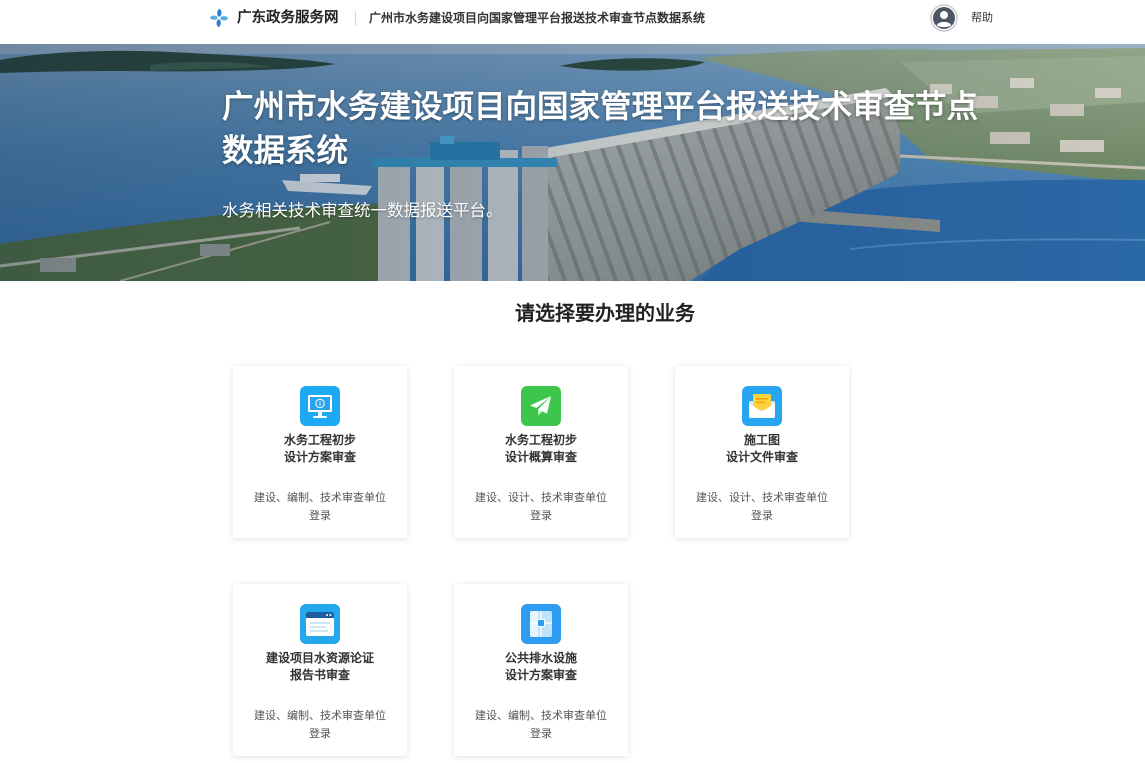 Image resolution: width=1145 pixels, height=763 pixels. I want to click on service-card-preliminary-design-review: 水务工程初步 设计方案审查 建设、编制、技术审查单位登录, so click(320, 452).